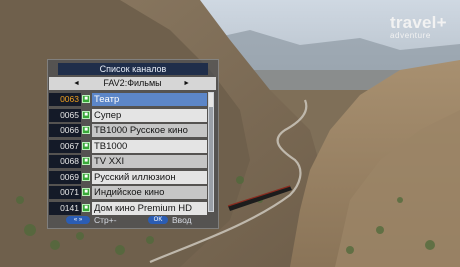 The width and height of the screenshot is (460, 267). What do you see at coordinates (65, 99) in the screenshot?
I see `channel-number: 0063` at bounding box center [65, 99].